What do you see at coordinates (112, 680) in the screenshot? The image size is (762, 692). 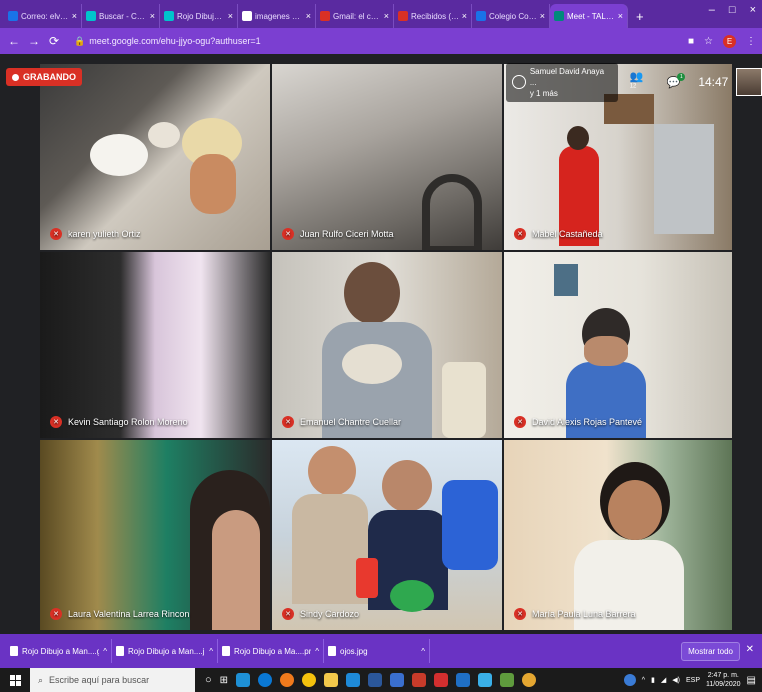 I see `taskbar-search: ⌕ Escribe aquí para buscar` at bounding box center [112, 680].